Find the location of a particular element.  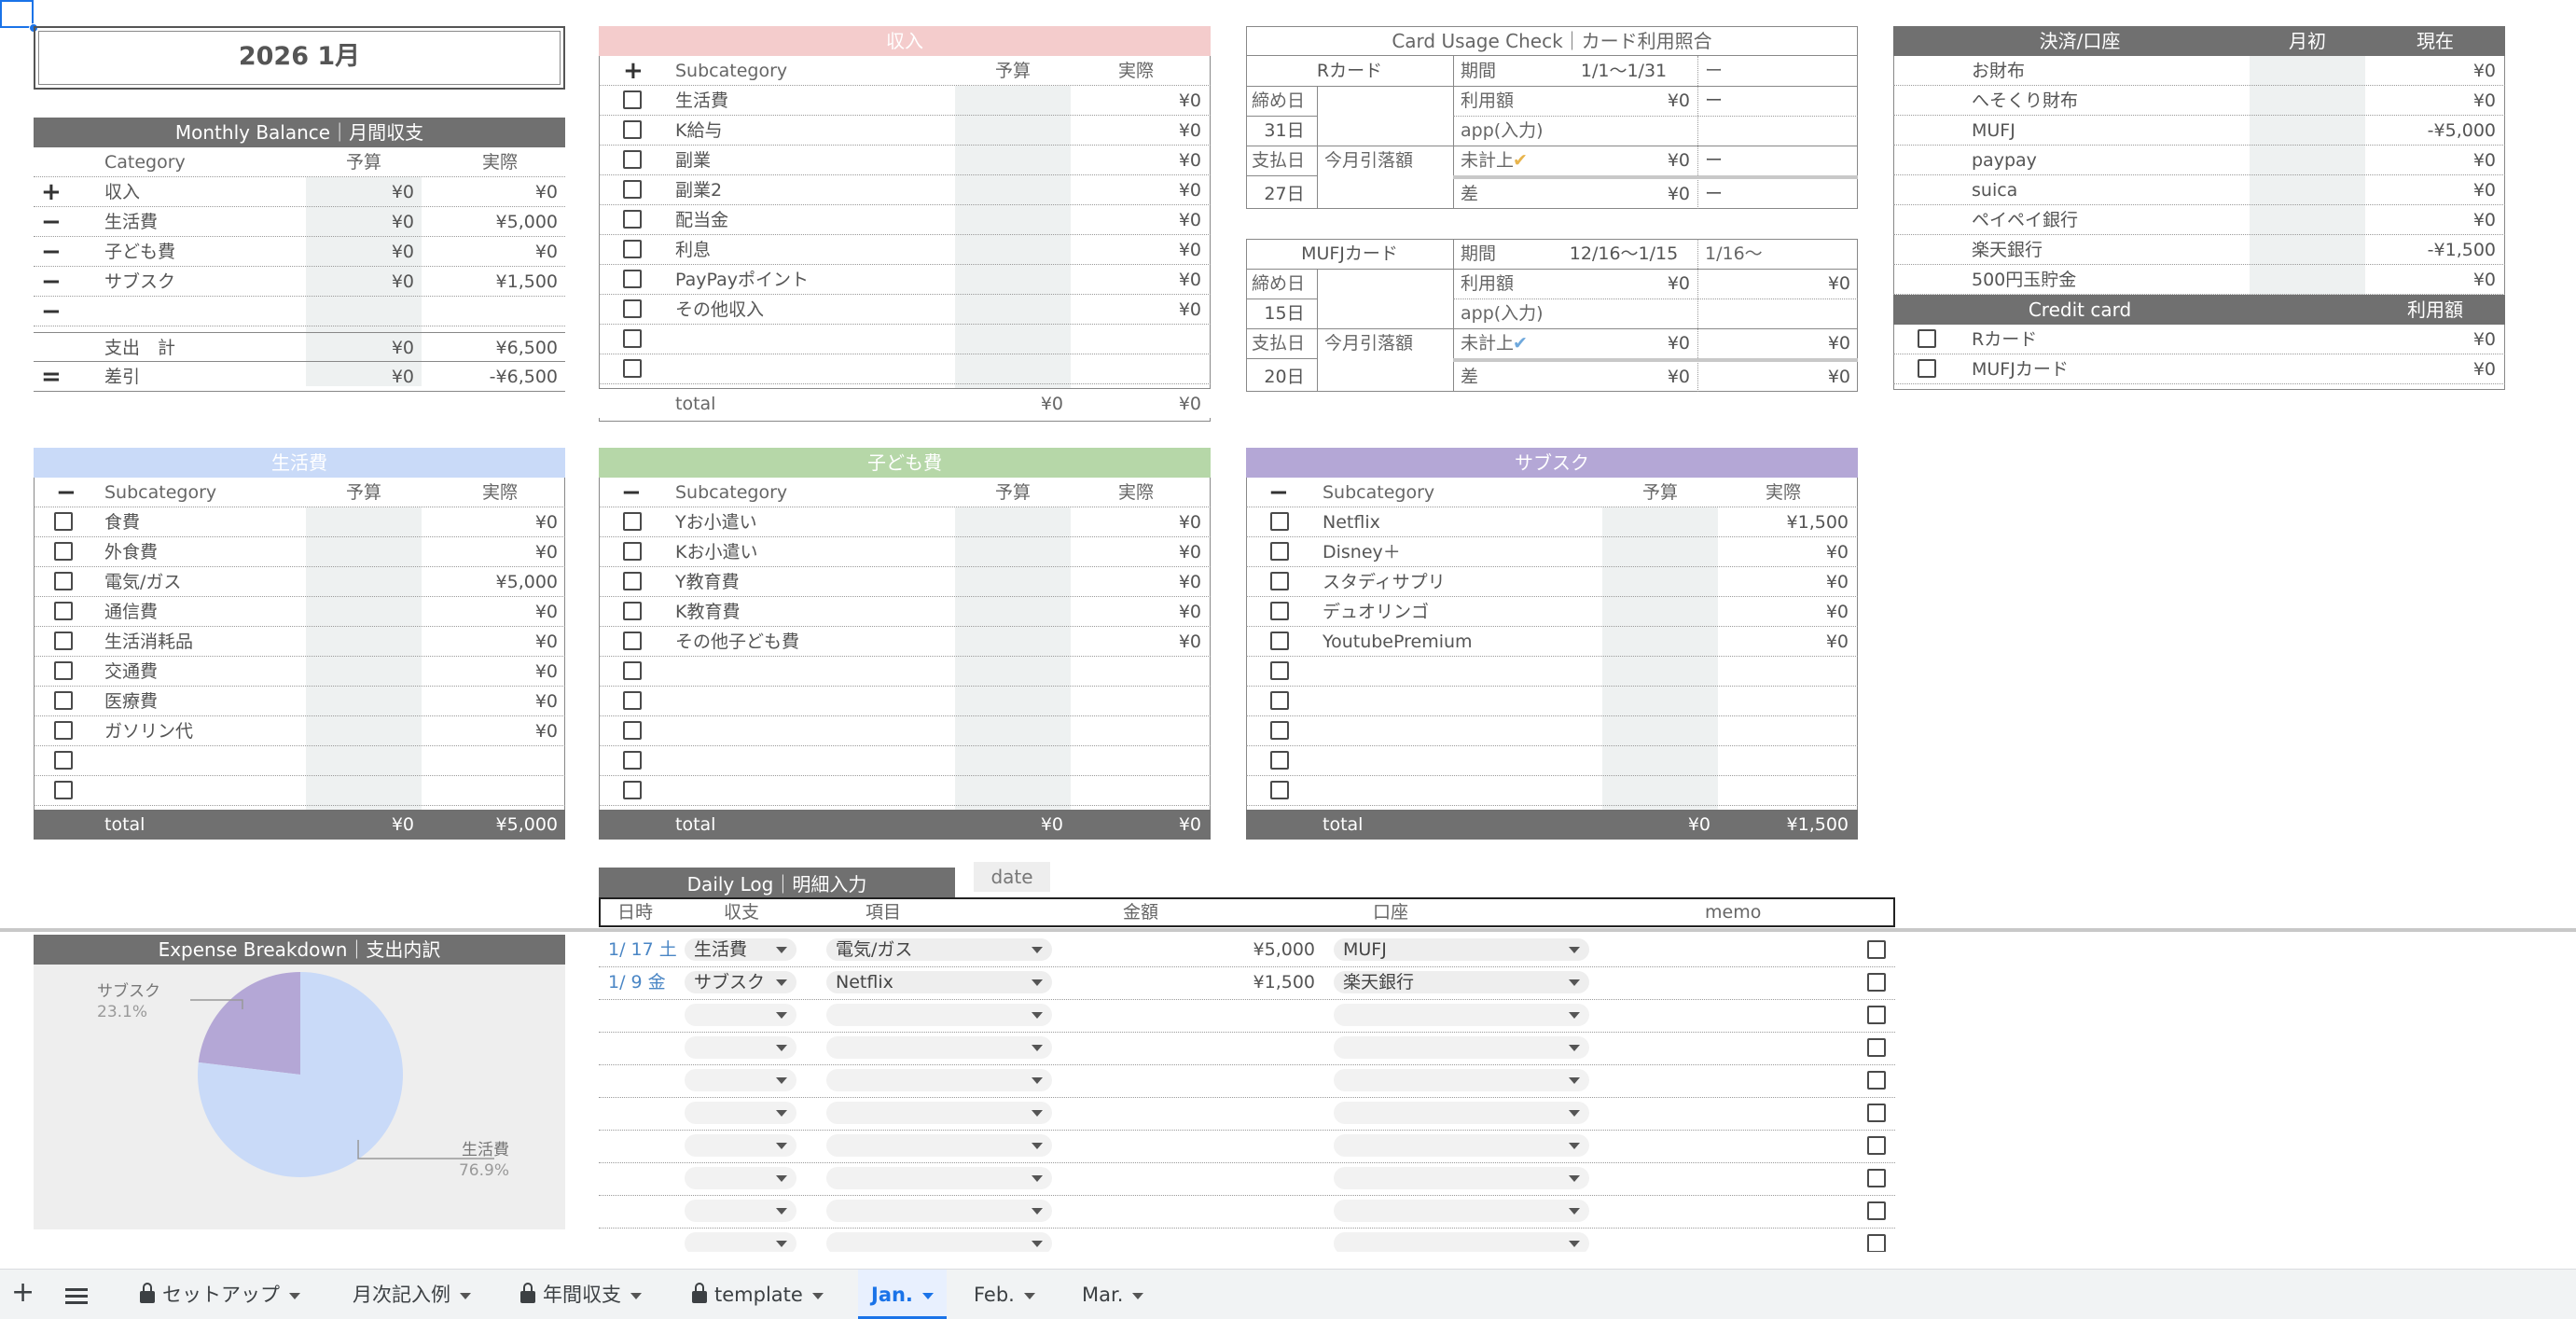

log-item-dropdown: 電気/ガス is located at coordinates (939, 950).